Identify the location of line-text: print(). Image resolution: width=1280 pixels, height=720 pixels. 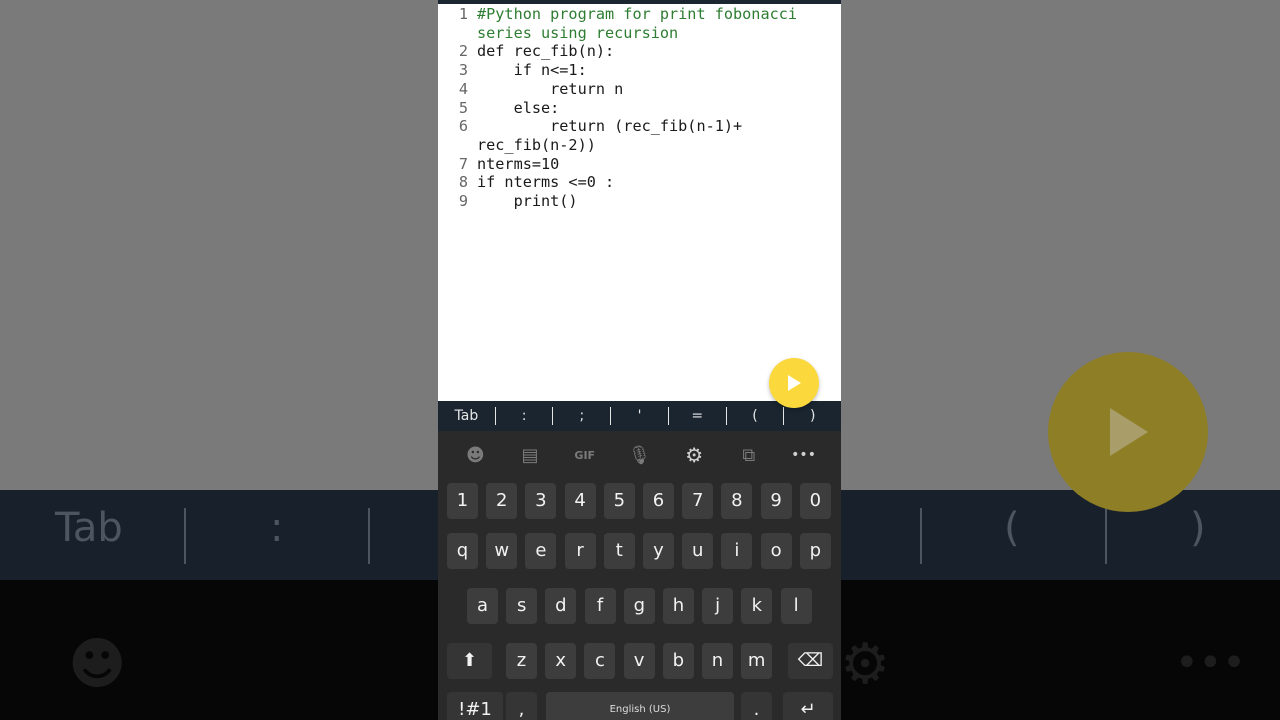
(527, 201).